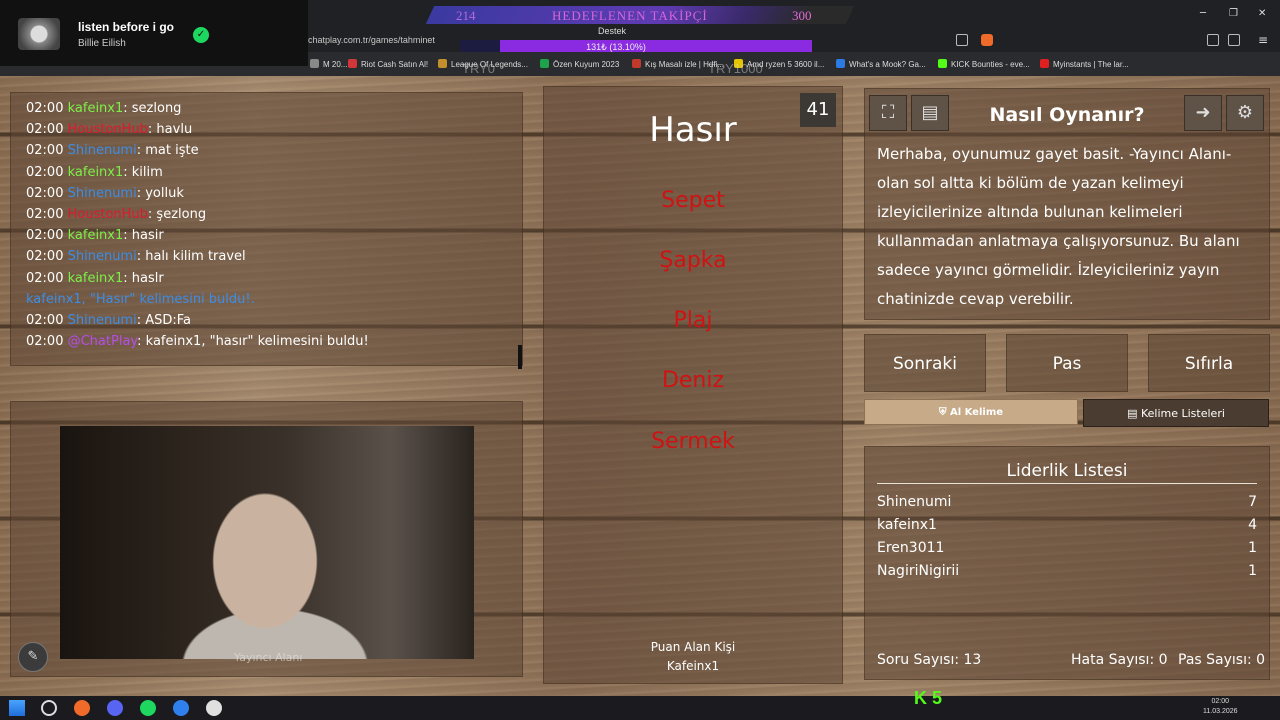  What do you see at coordinates (17, 708) in the screenshot?
I see `windows-start-icon` at bounding box center [17, 708].